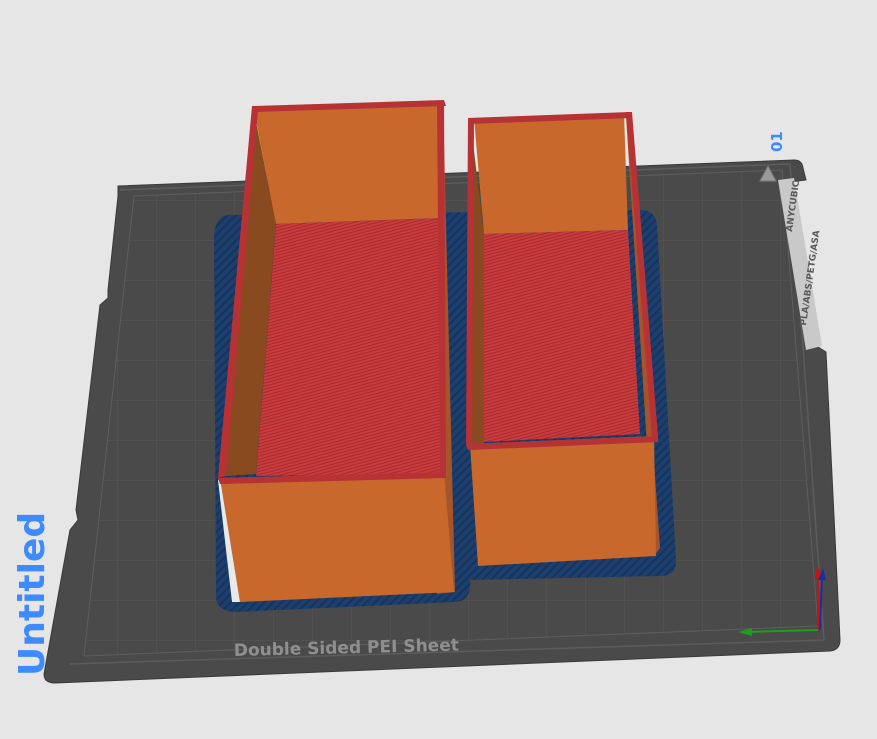 The width and height of the screenshot is (877, 739). I want to click on object-right-box, so click(563, 339).